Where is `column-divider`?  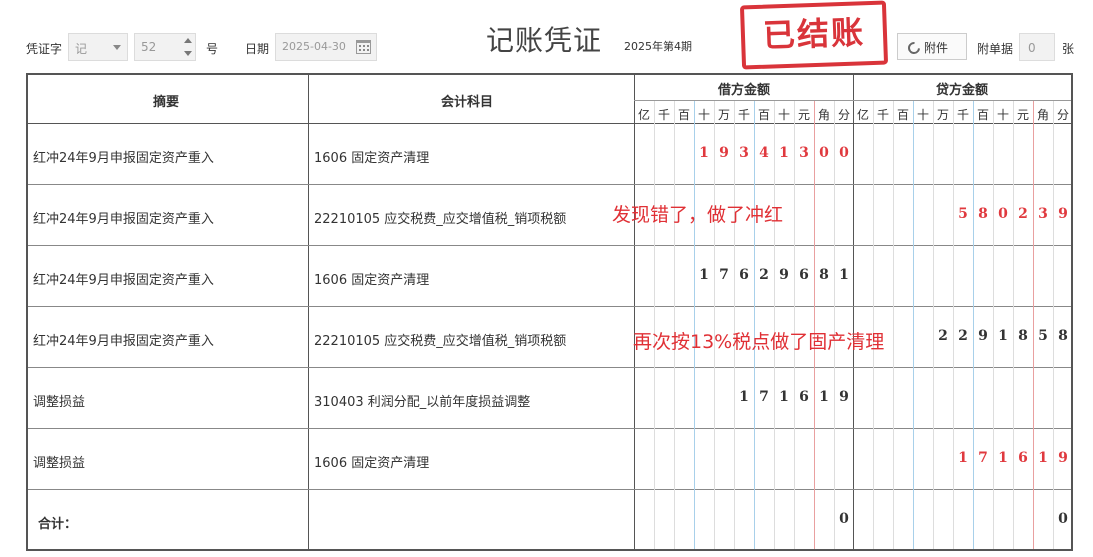
column-divider is located at coordinates (308, 312).